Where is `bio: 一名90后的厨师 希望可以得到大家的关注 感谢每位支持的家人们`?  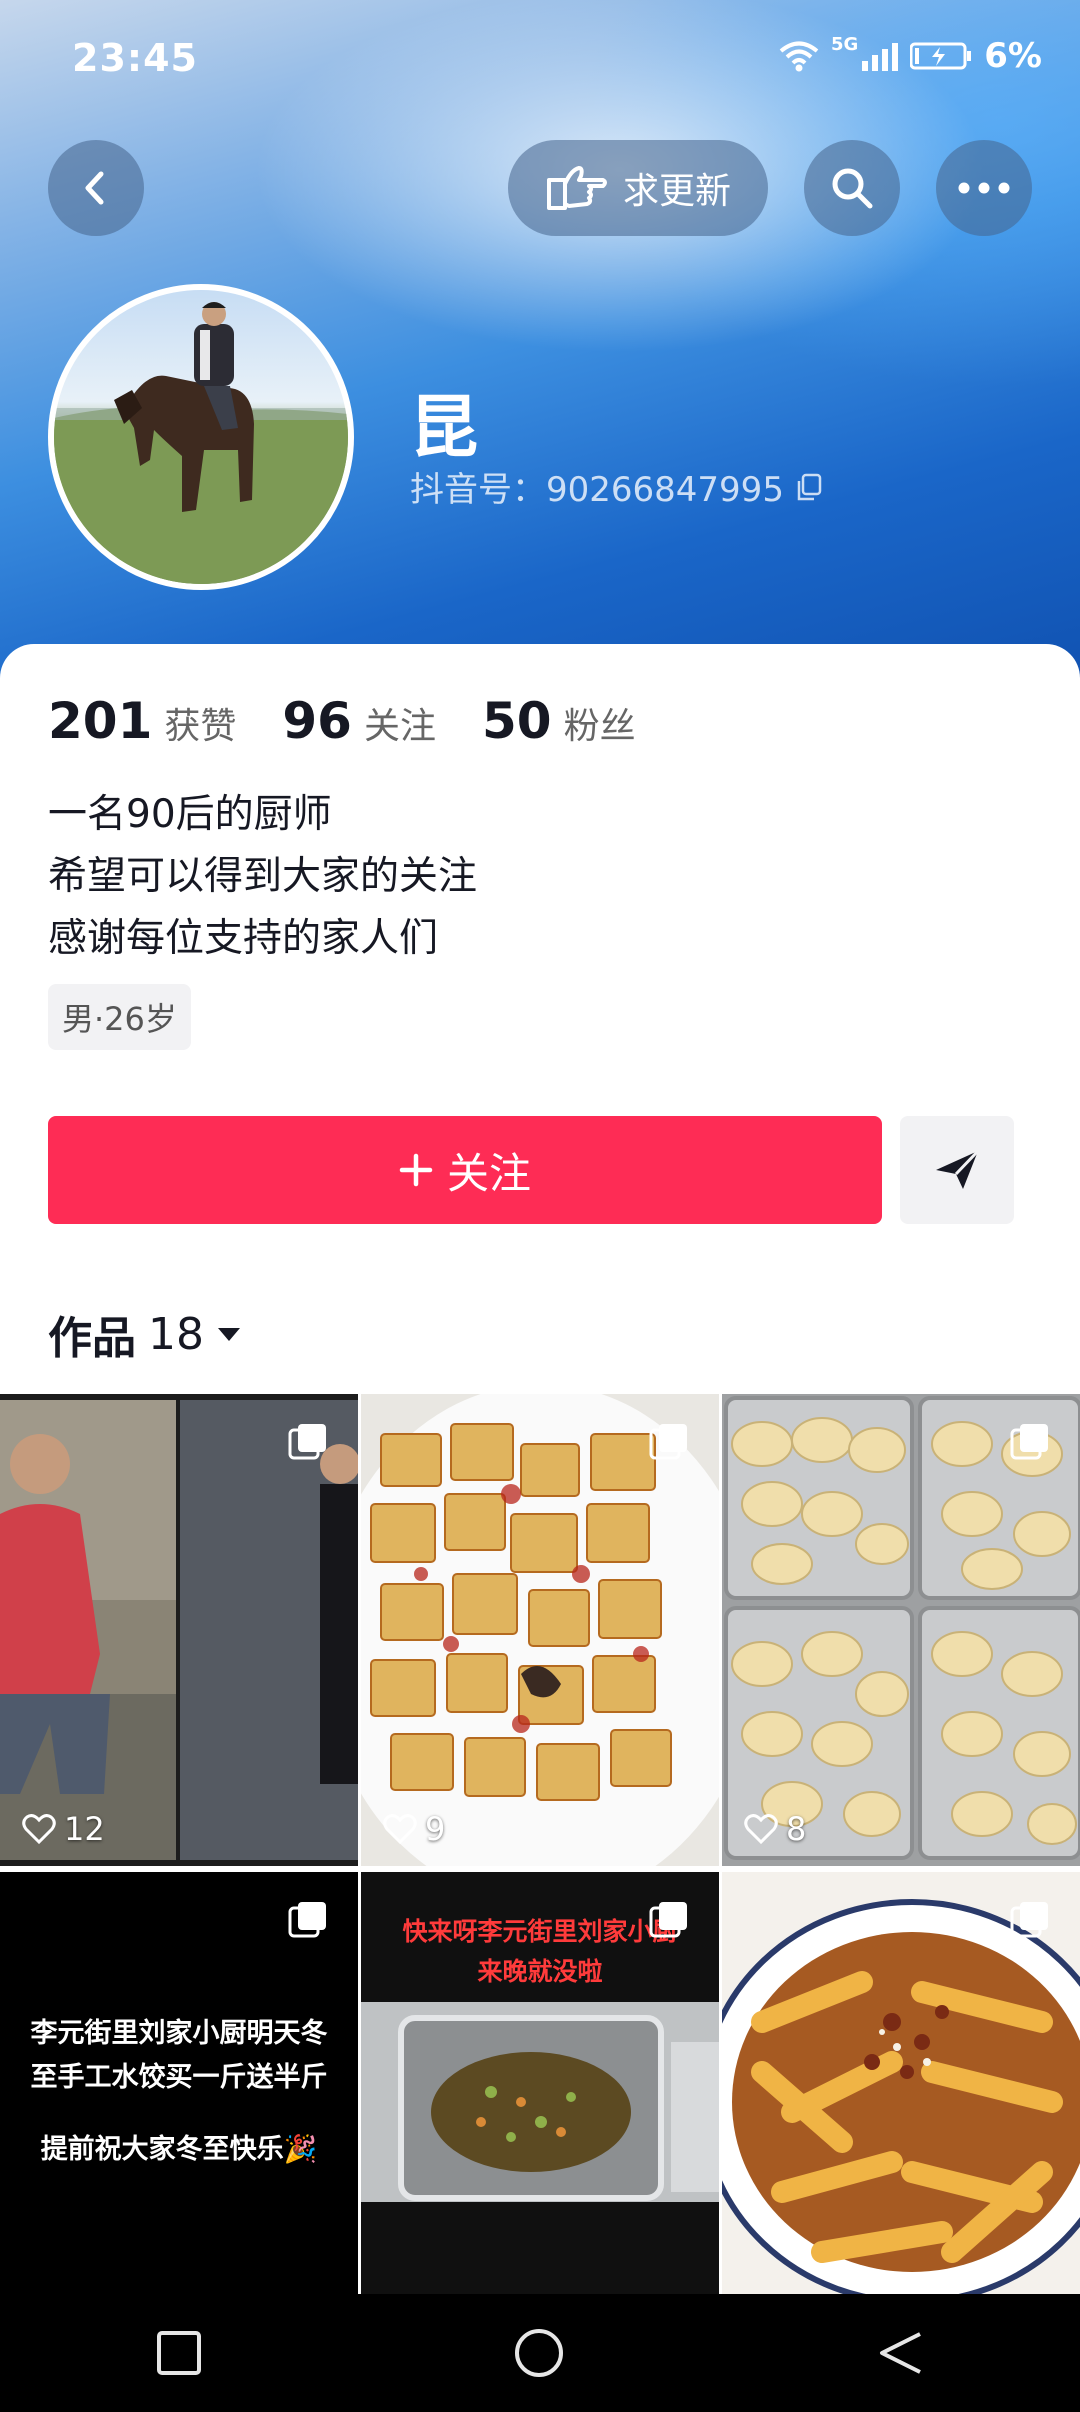 bio: 一名90后的厨师 希望可以得到大家的关注 感谢每位支持的家人们 is located at coordinates (262, 877).